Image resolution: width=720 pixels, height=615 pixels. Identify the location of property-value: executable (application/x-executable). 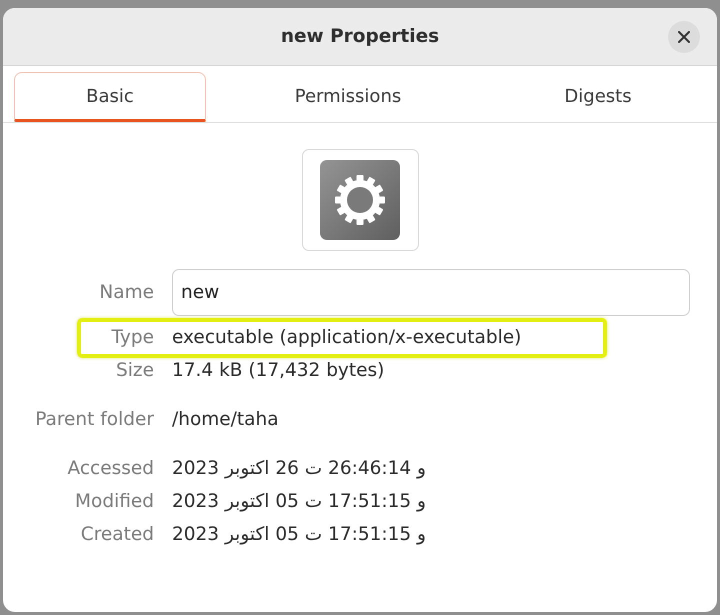
(347, 337).